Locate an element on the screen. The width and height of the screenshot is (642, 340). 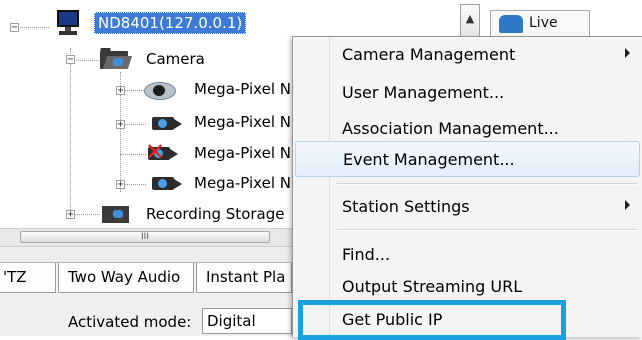
tab-ptz: 'TZ is located at coordinates (28, 278).